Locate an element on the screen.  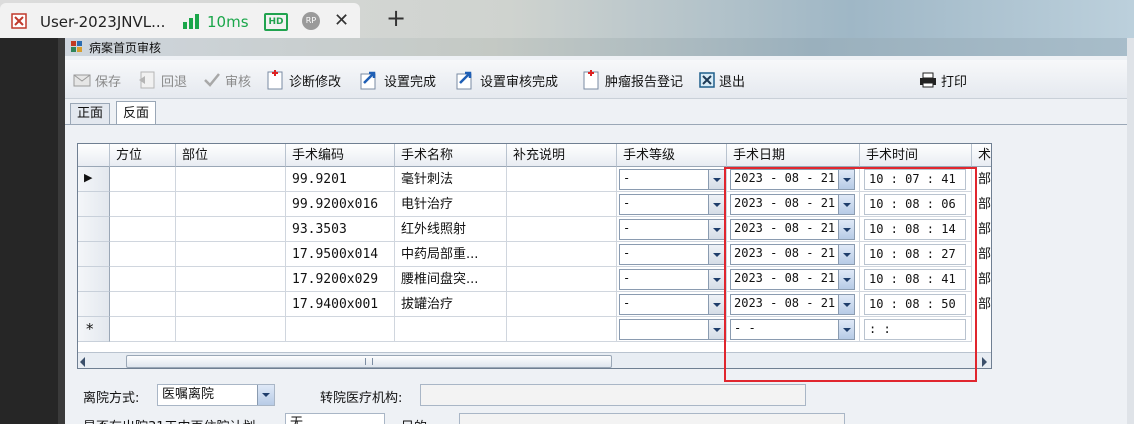
cell-surgery-code: 17.9400x001 is located at coordinates (340, 304).